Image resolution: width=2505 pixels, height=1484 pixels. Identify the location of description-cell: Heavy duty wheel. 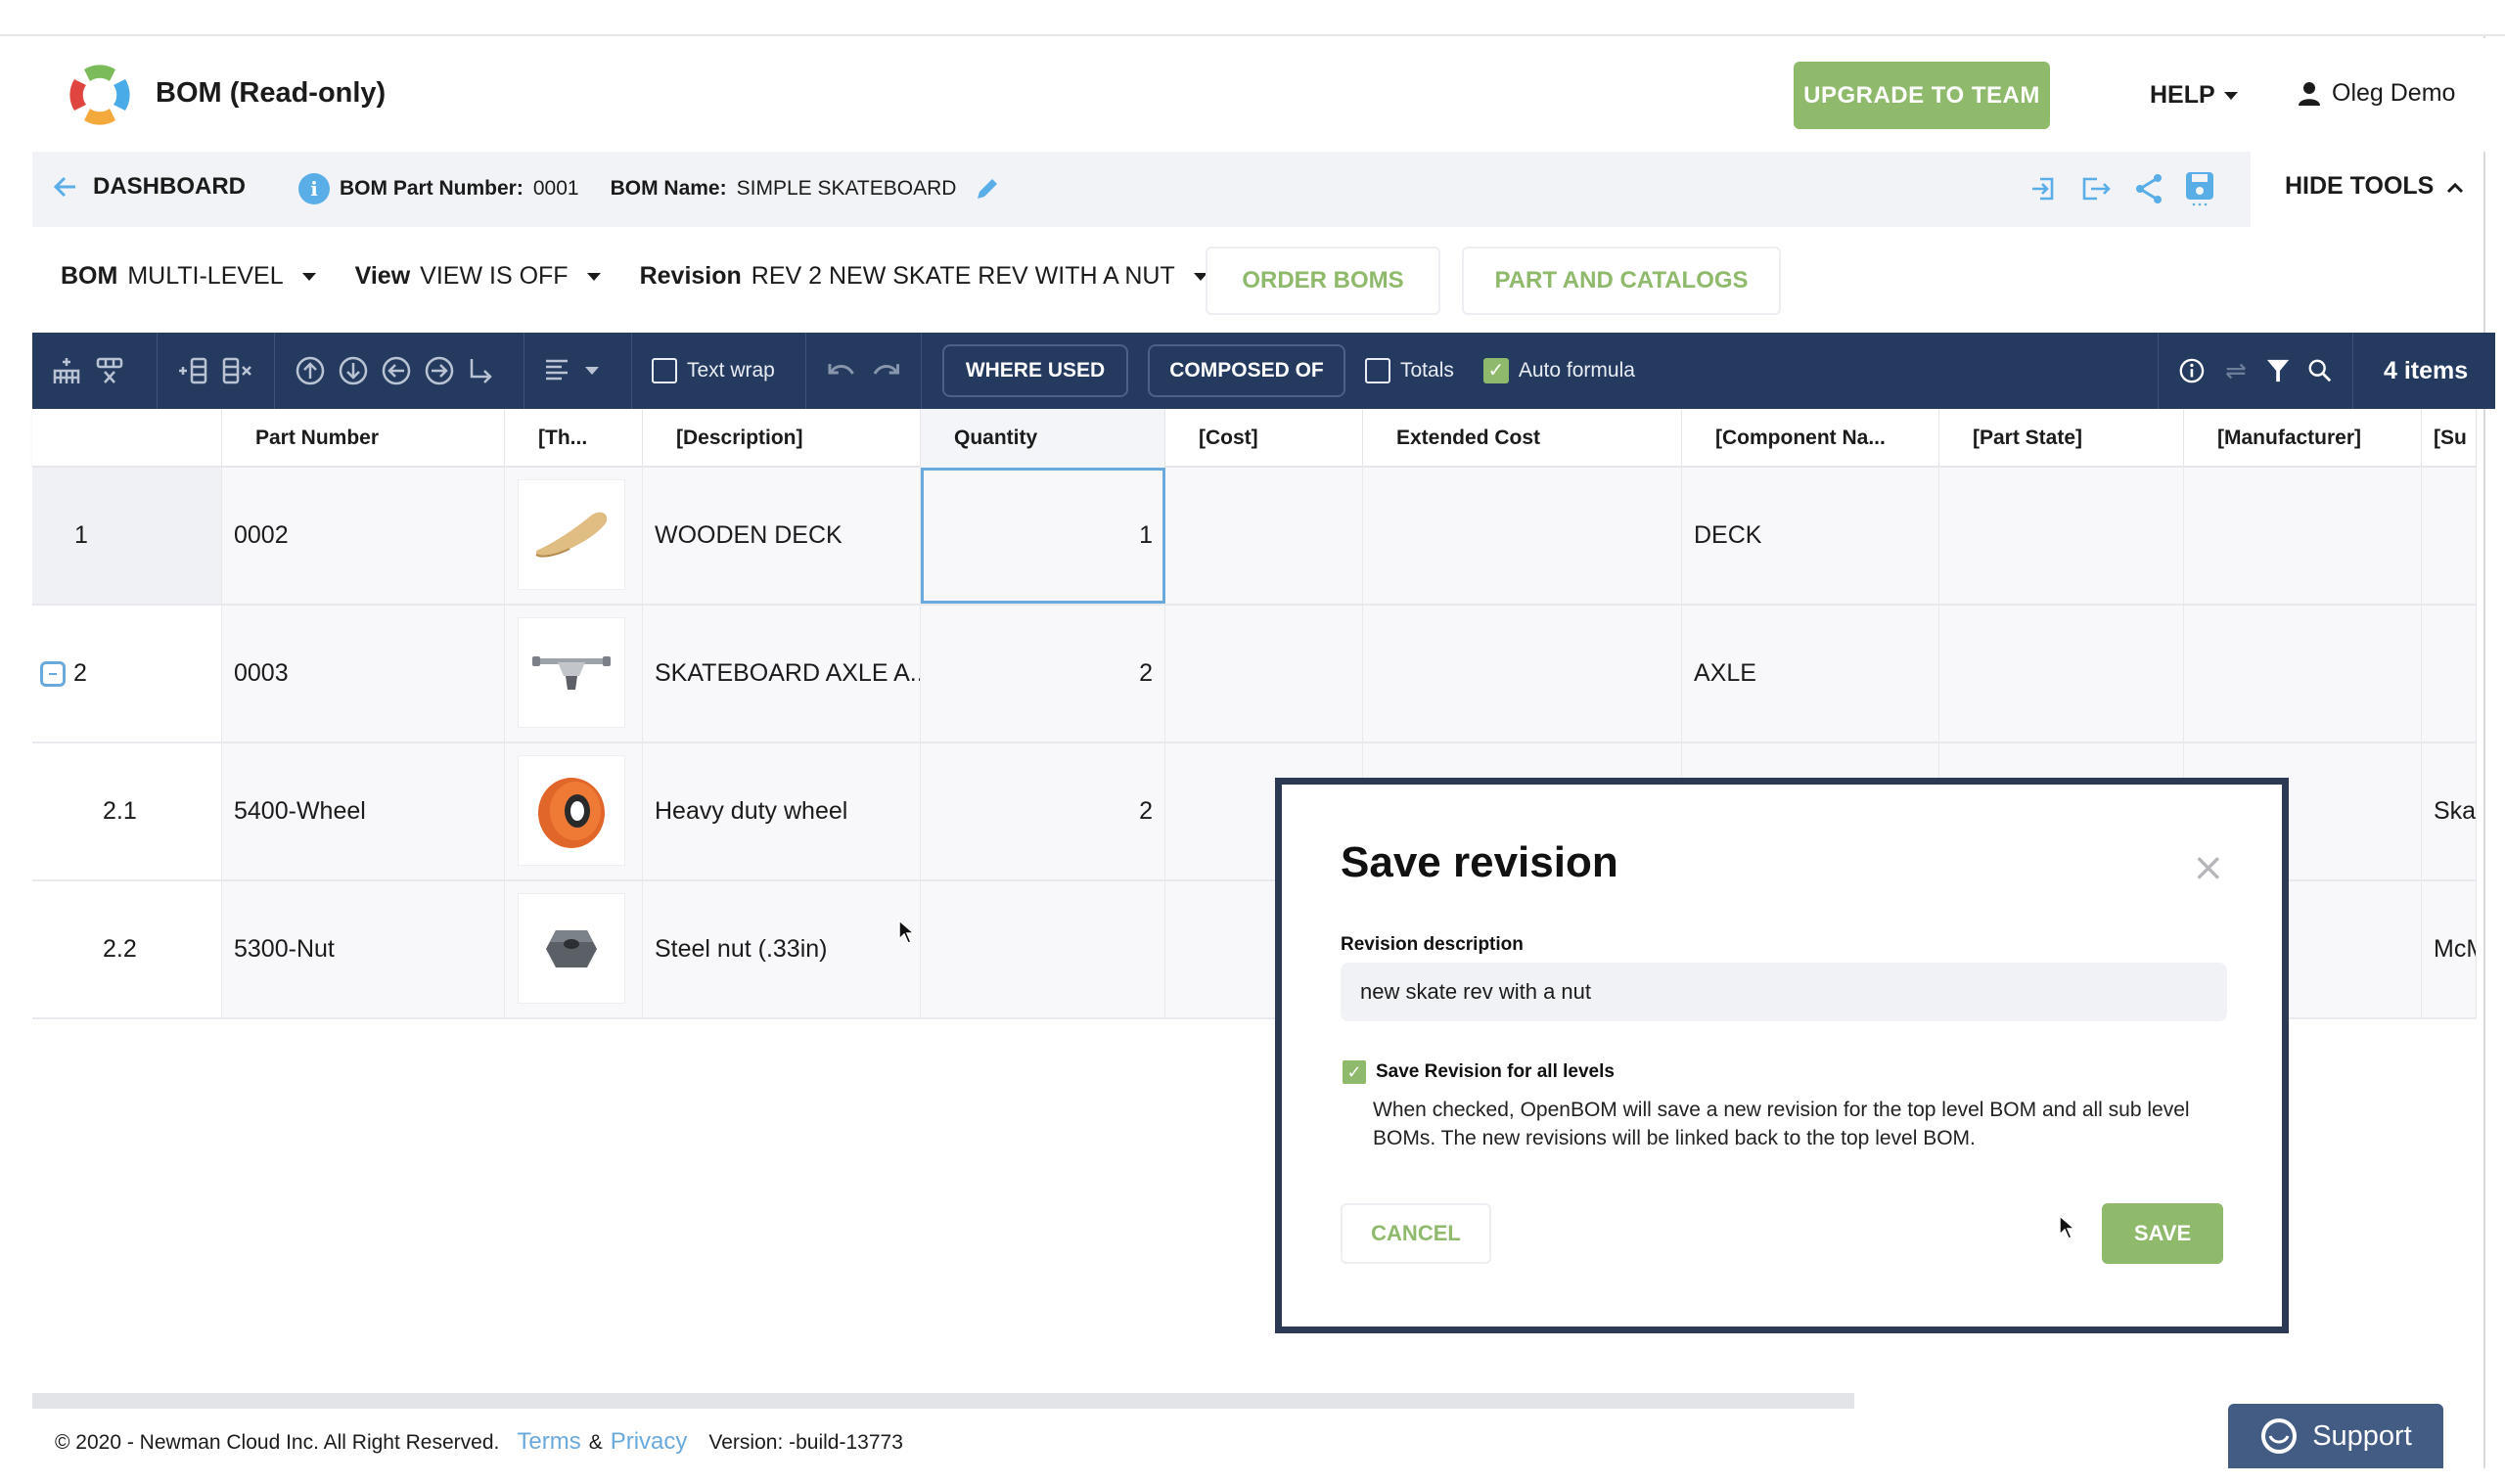
(782, 811).